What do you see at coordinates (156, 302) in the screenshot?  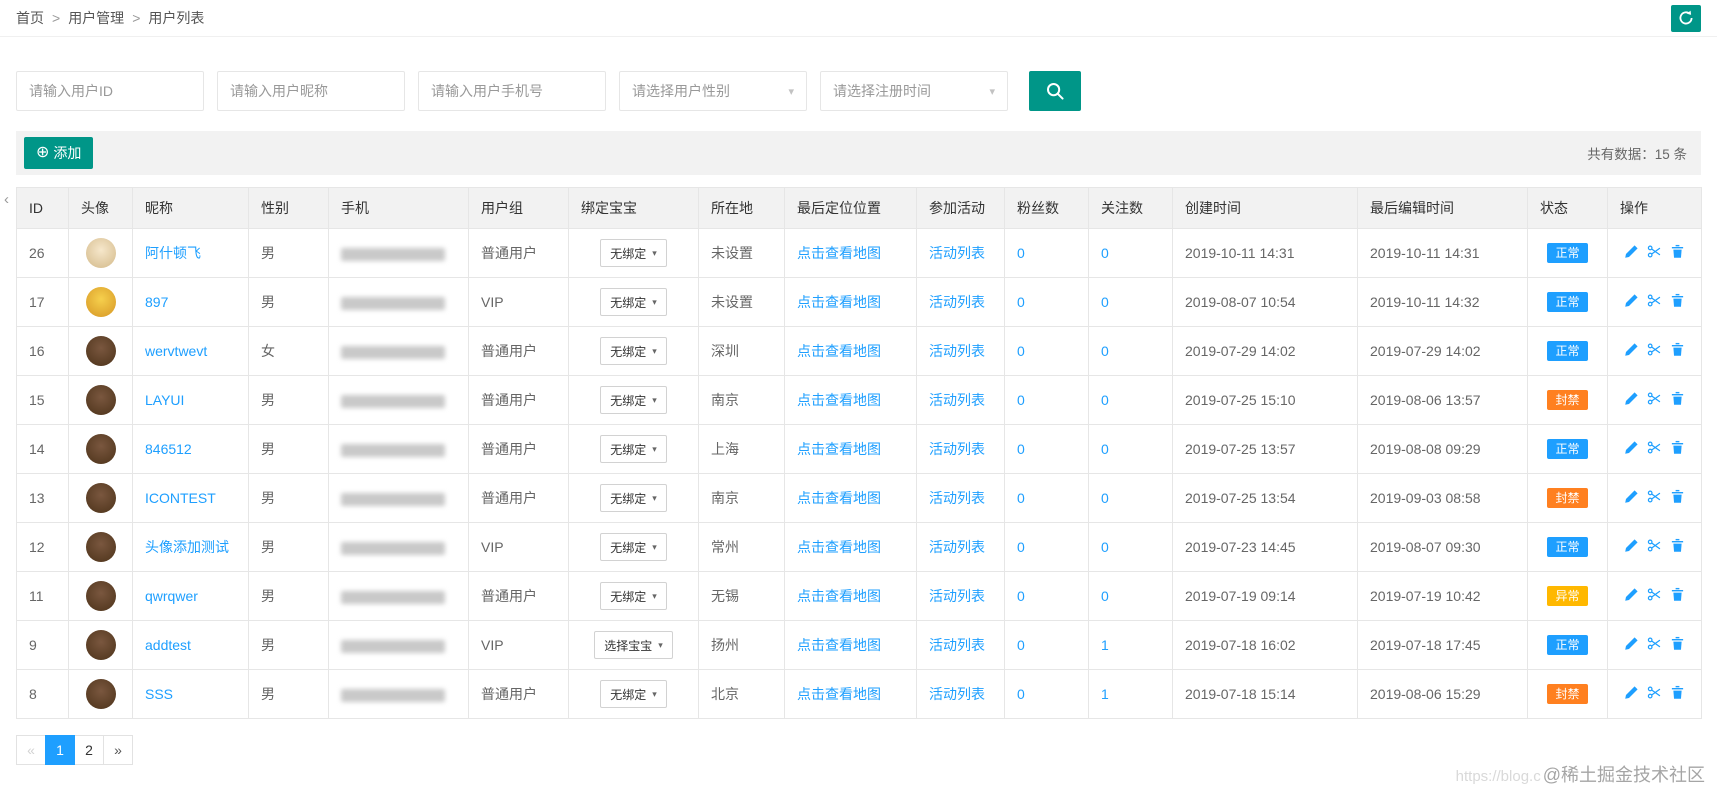 I see `nickname-link: 897` at bounding box center [156, 302].